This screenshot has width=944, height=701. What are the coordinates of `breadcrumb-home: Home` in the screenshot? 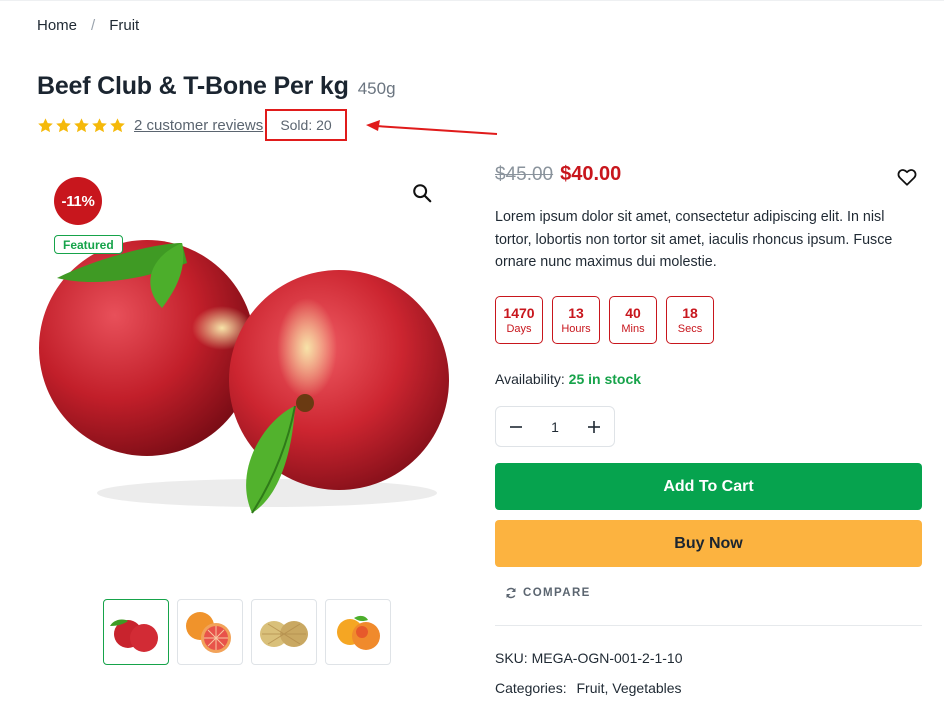 It's located at (57, 25).